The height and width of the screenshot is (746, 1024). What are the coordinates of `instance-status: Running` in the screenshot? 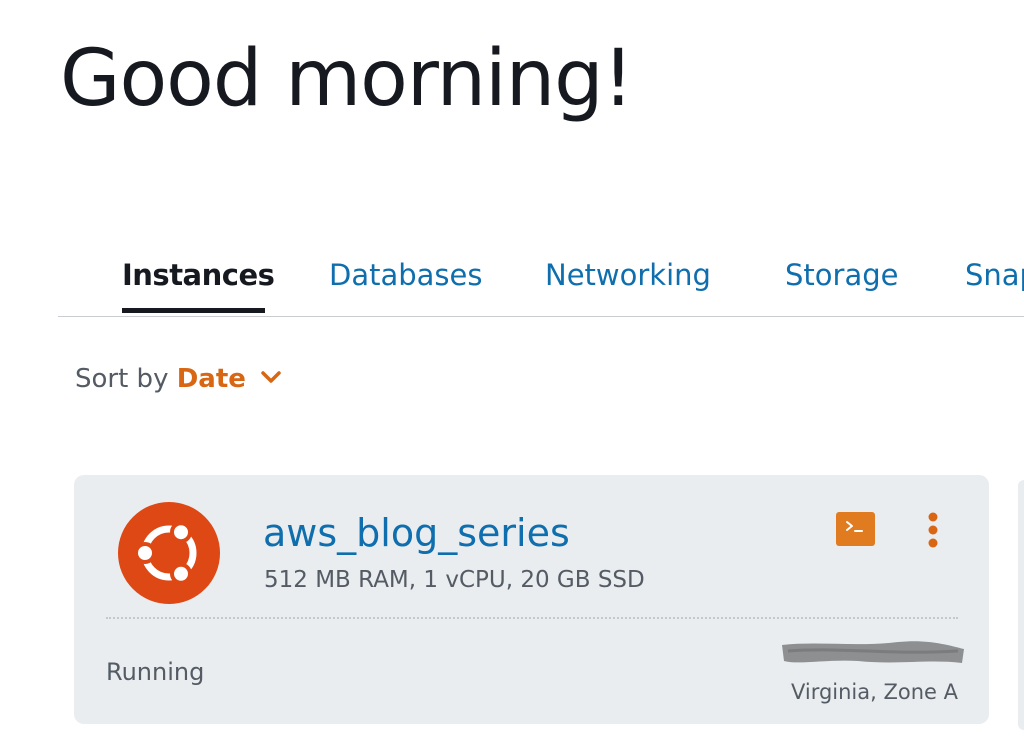 It's located at (155, 672).